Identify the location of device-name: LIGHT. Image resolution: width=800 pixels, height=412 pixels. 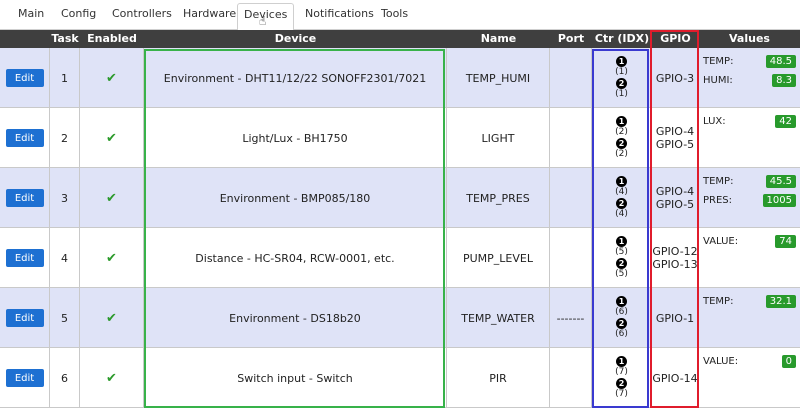
(498, 138).